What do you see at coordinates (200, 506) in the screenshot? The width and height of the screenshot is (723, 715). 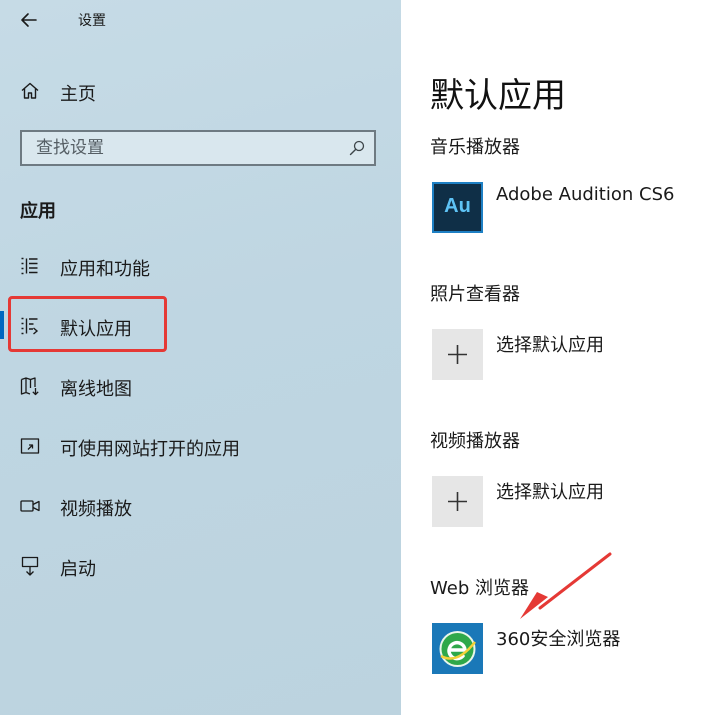 I see `sidebar-item-video-playback: 视频播放` at bounding box center [200, 506].